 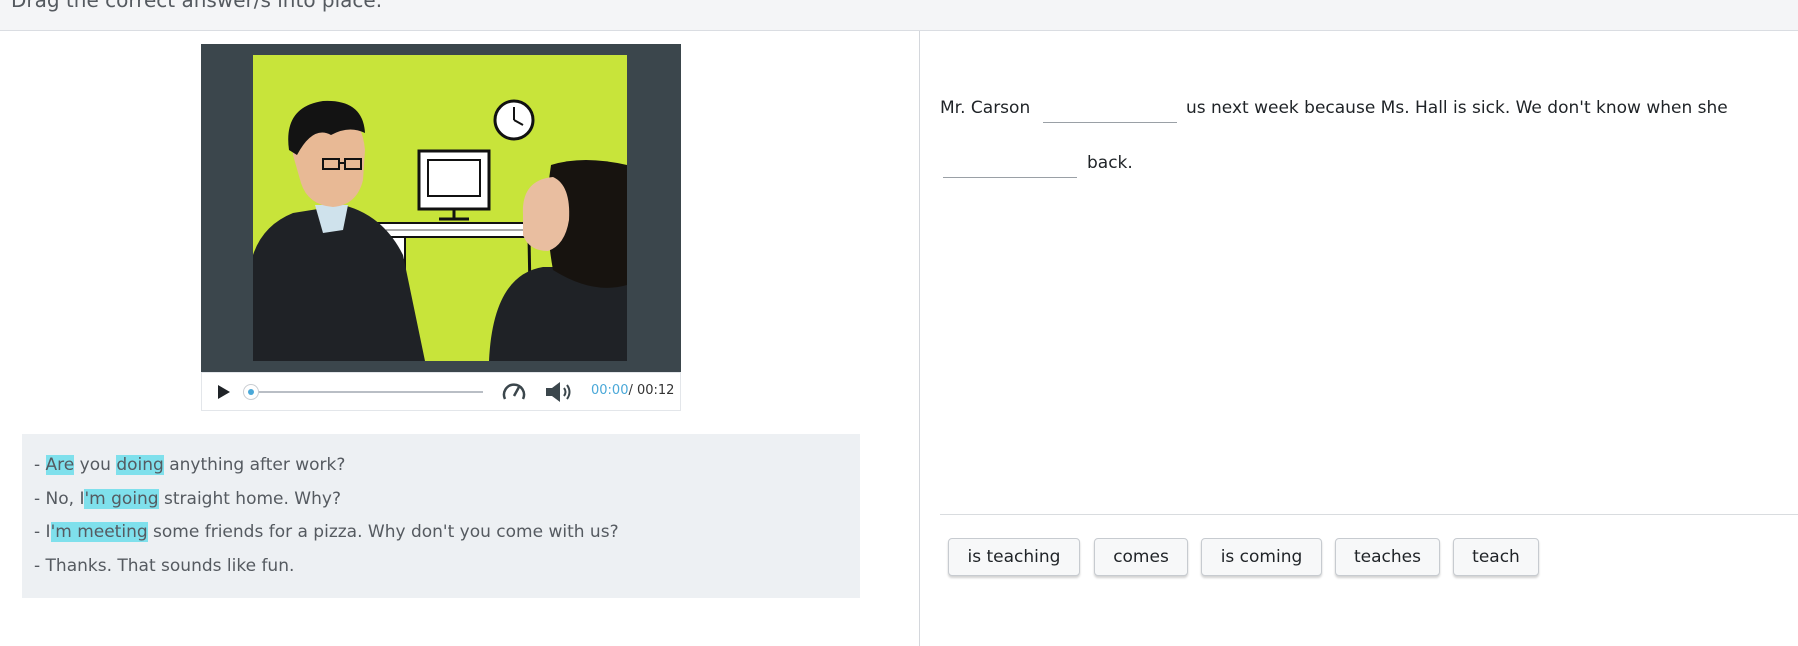 I want to click on line-text: anything after work?, so click(x=254, y=465).